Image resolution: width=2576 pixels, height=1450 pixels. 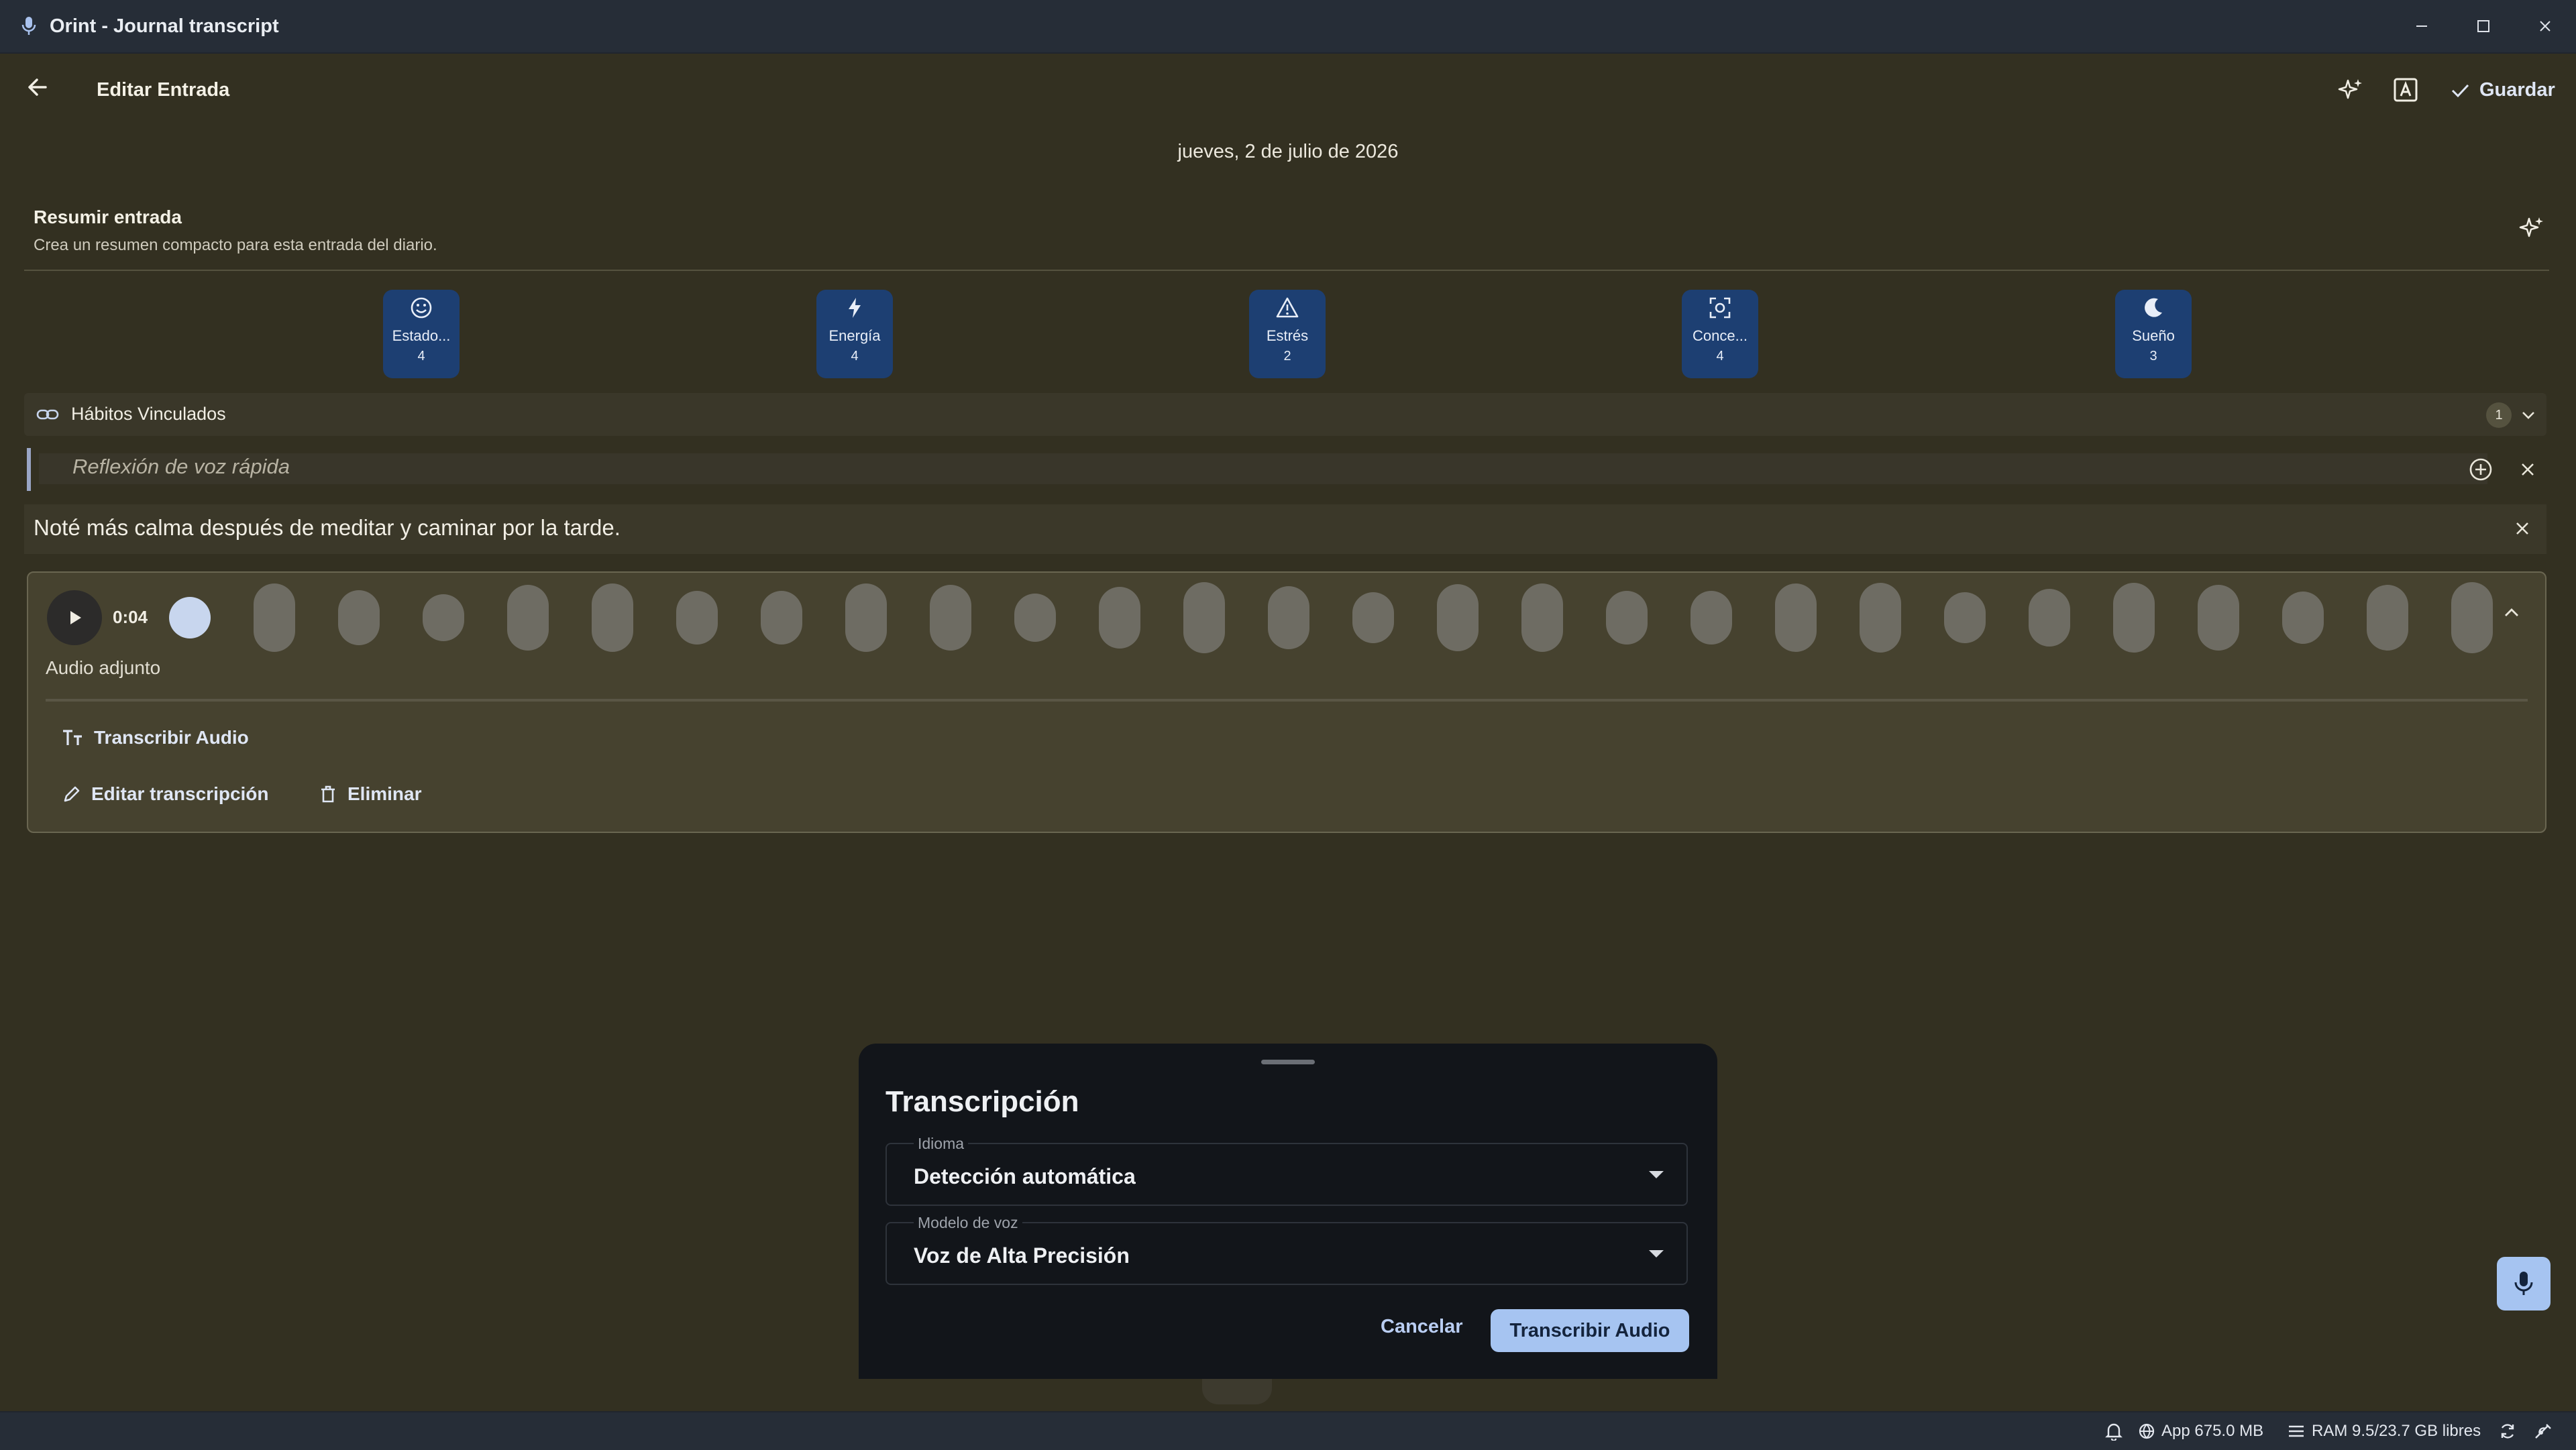 What do you see at coordinates (190, 617) in the screenshot?
I see `waveform-playhead` at bounding box center [190, 617].